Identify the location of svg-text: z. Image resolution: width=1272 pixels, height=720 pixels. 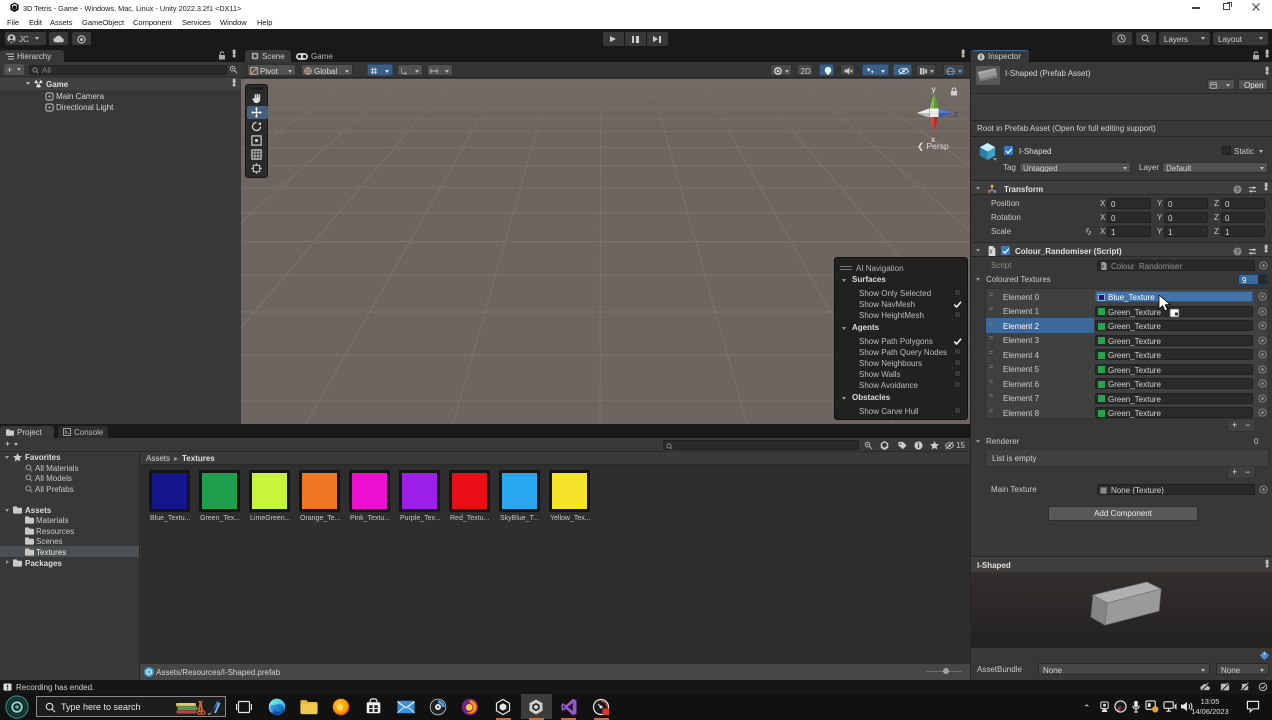
(956, 114).